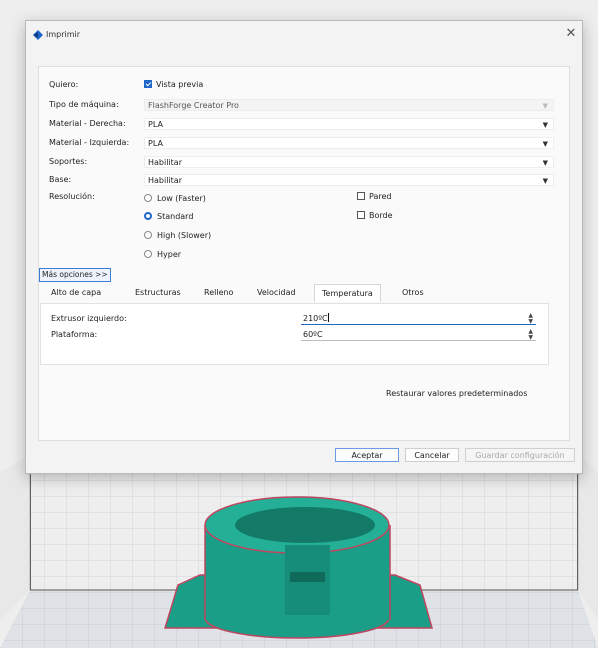 This screenshot has height=648, width=598. Describe the element at coordinates (155, 143) in the screenshot. I see `material-izquierda-value: PLA` at that location.